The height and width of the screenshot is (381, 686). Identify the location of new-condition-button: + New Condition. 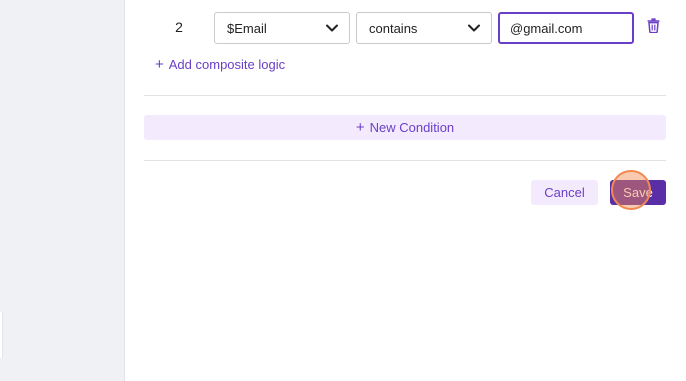
(405, 127).